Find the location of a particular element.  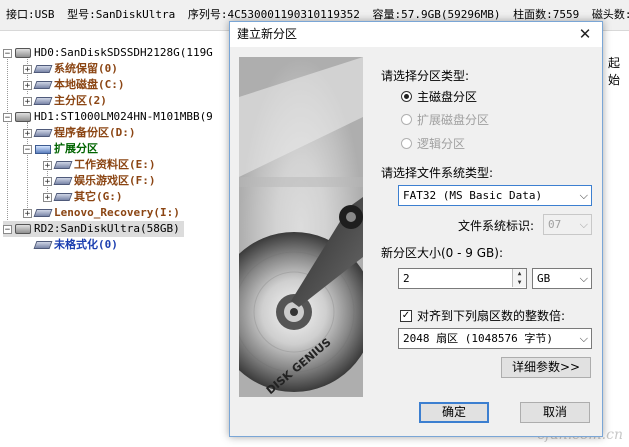

partition-size-input: 2 ▲ ▼ is located at coordinates (462, 278).